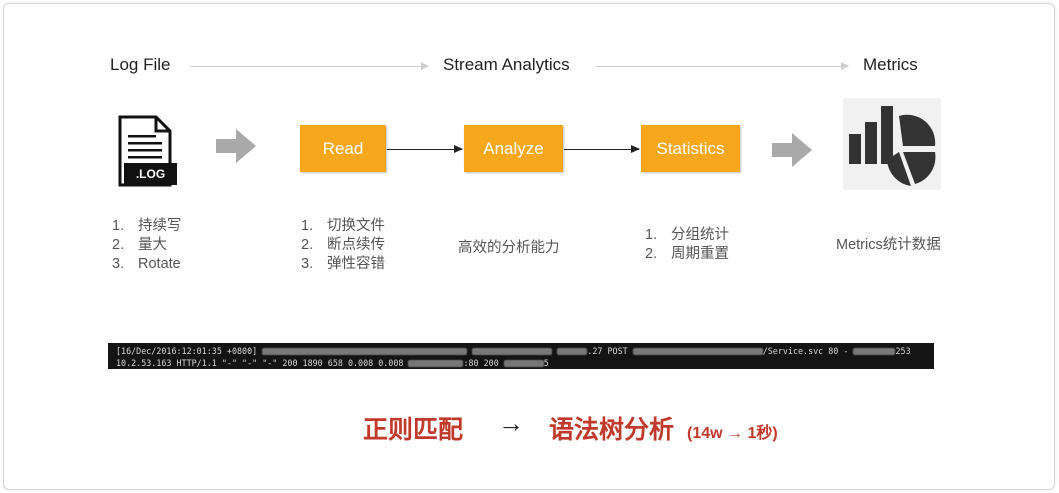 Image resolution: width=1059 pixels, height=493 pixels. Describe the element at coordinates (612, 430) in the screenshot. I see `syntax-tree-label: 语法树分析` at that location.